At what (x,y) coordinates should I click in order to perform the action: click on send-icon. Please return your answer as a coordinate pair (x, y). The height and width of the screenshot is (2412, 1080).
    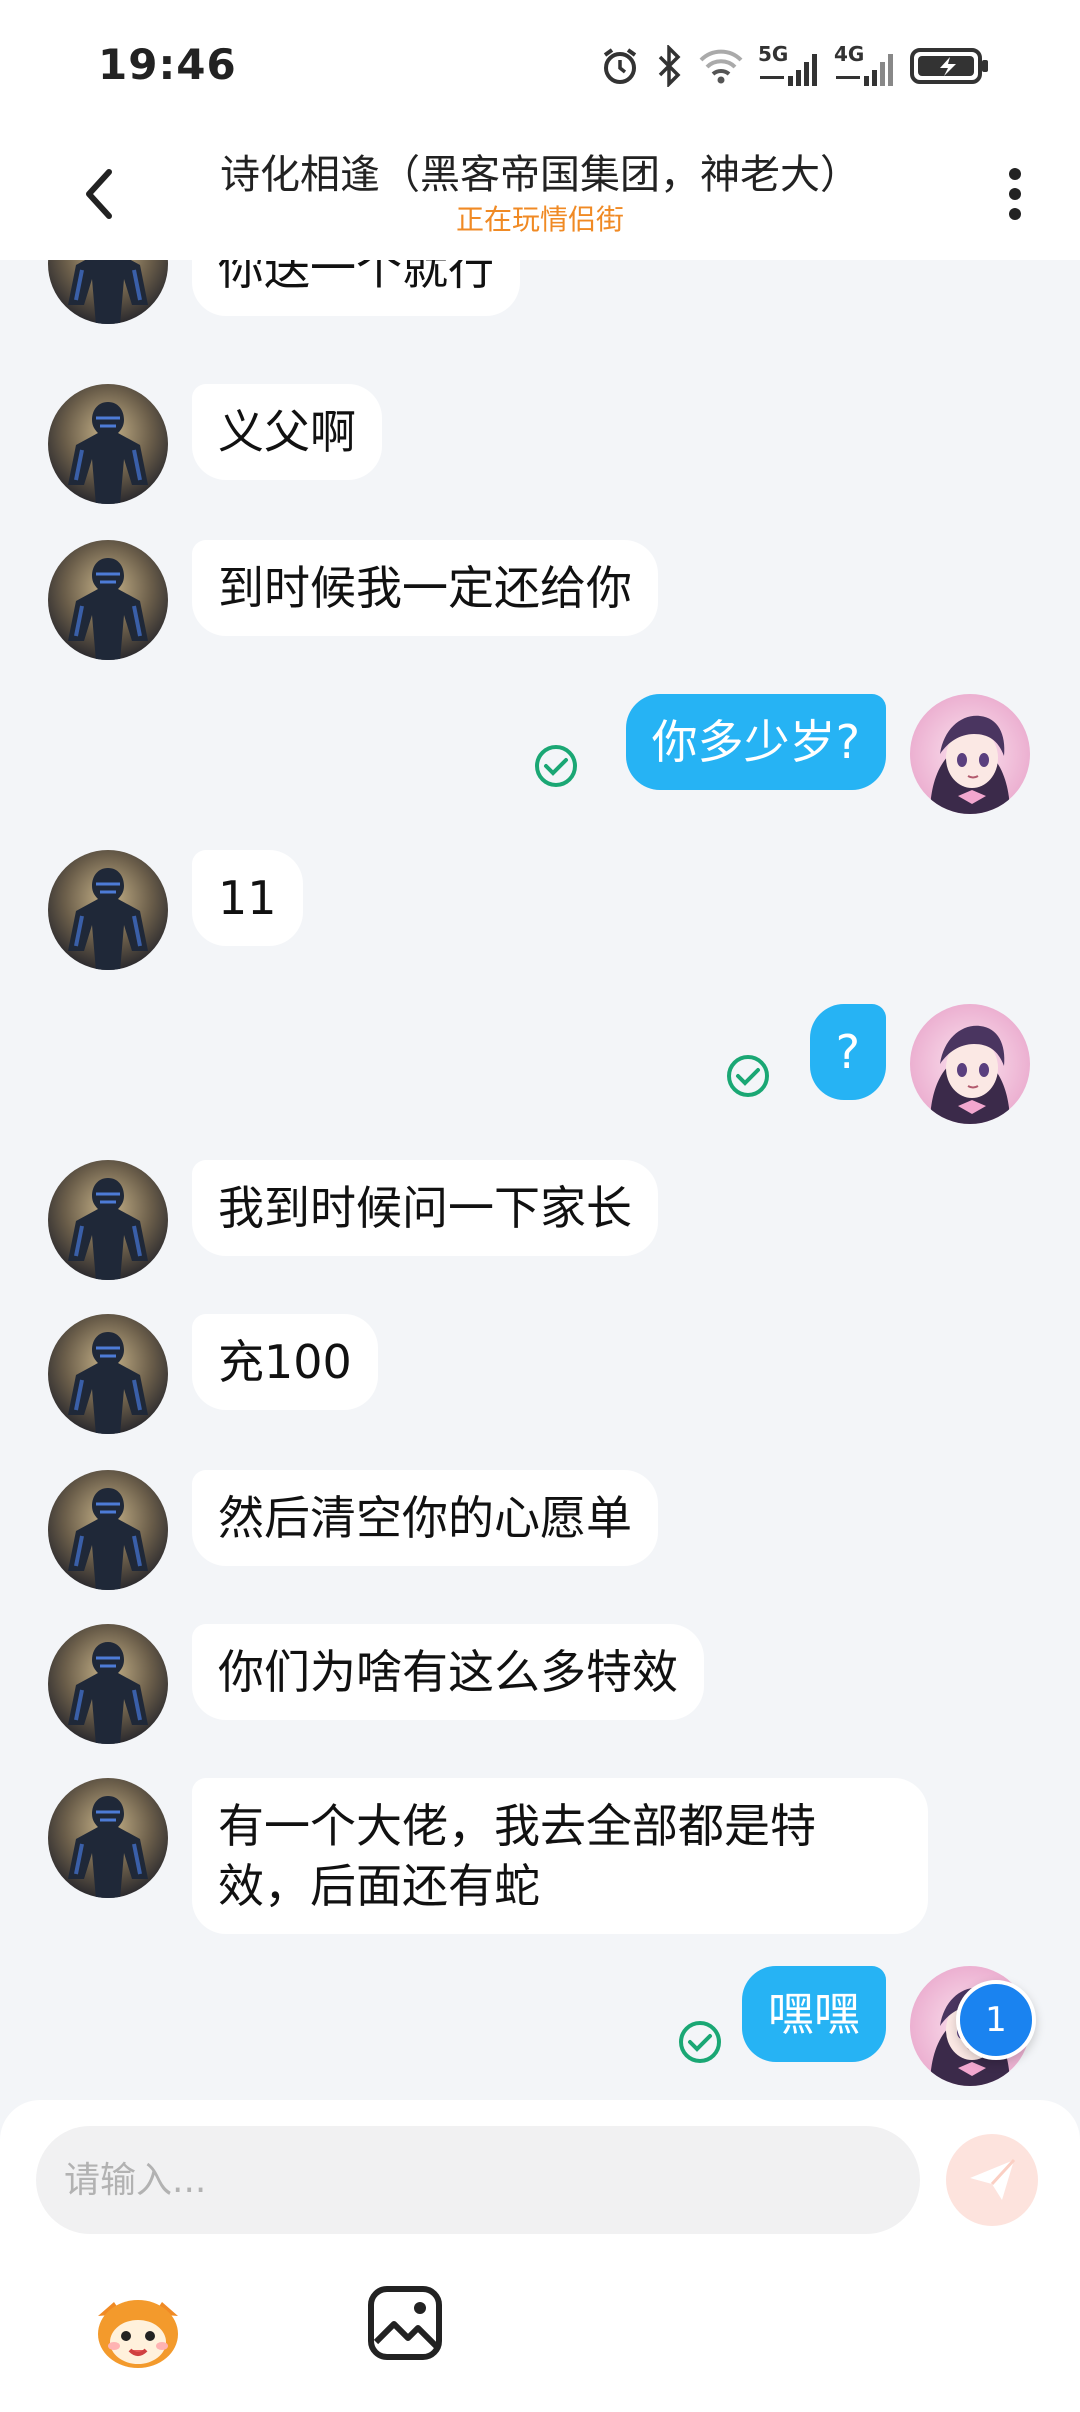
    Looking at the image, I should click on (993, 2179).